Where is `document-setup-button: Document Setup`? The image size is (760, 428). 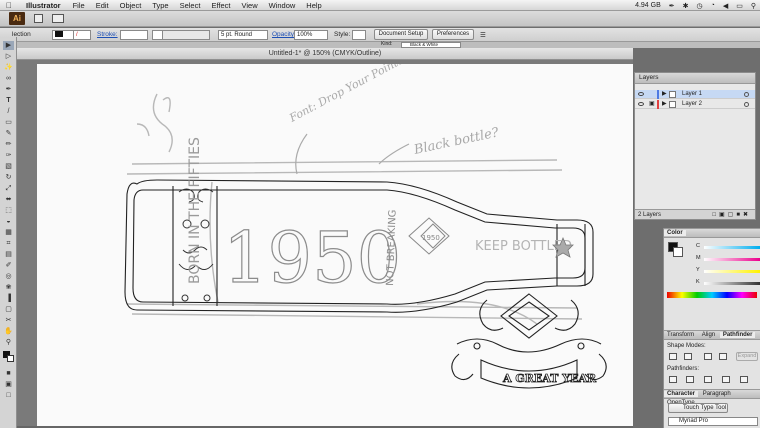
document-setup-button: Document Setup is located at coordinates (401, 34).